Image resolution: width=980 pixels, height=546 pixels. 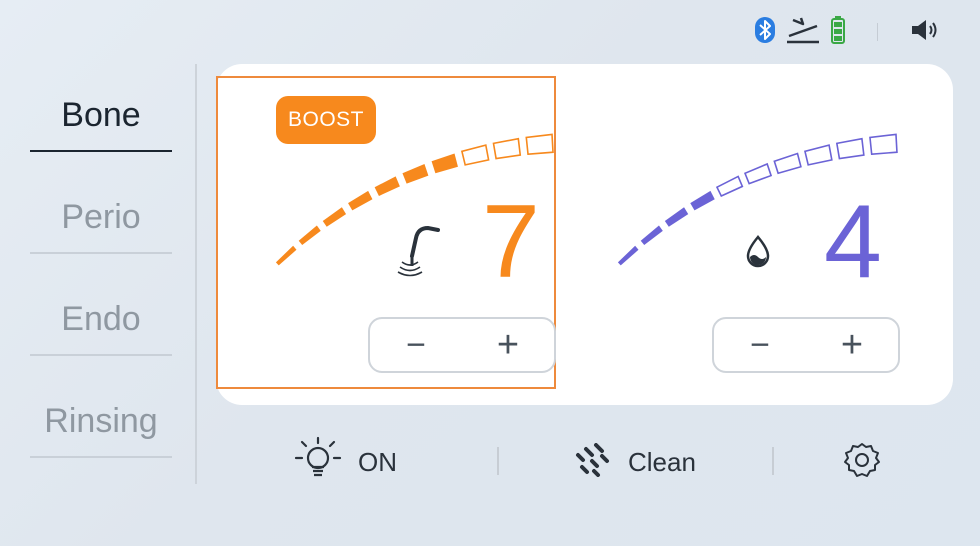 I want to click on settings-button, so click(x=862, y=462).